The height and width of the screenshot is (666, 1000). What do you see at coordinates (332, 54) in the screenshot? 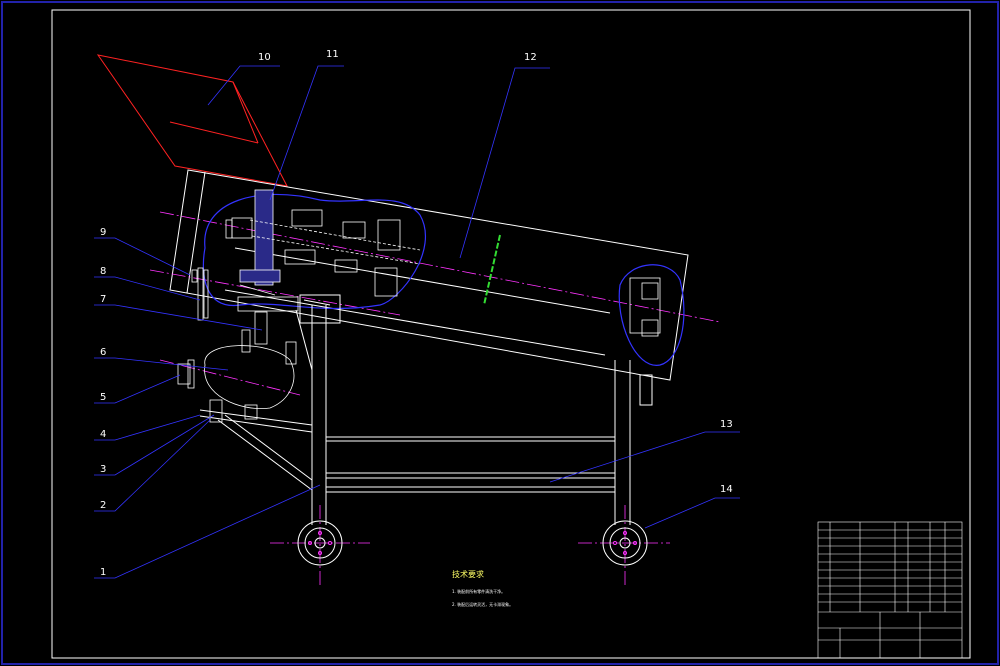
I see `part-label-11: 11` at bounding box center [332, 54].